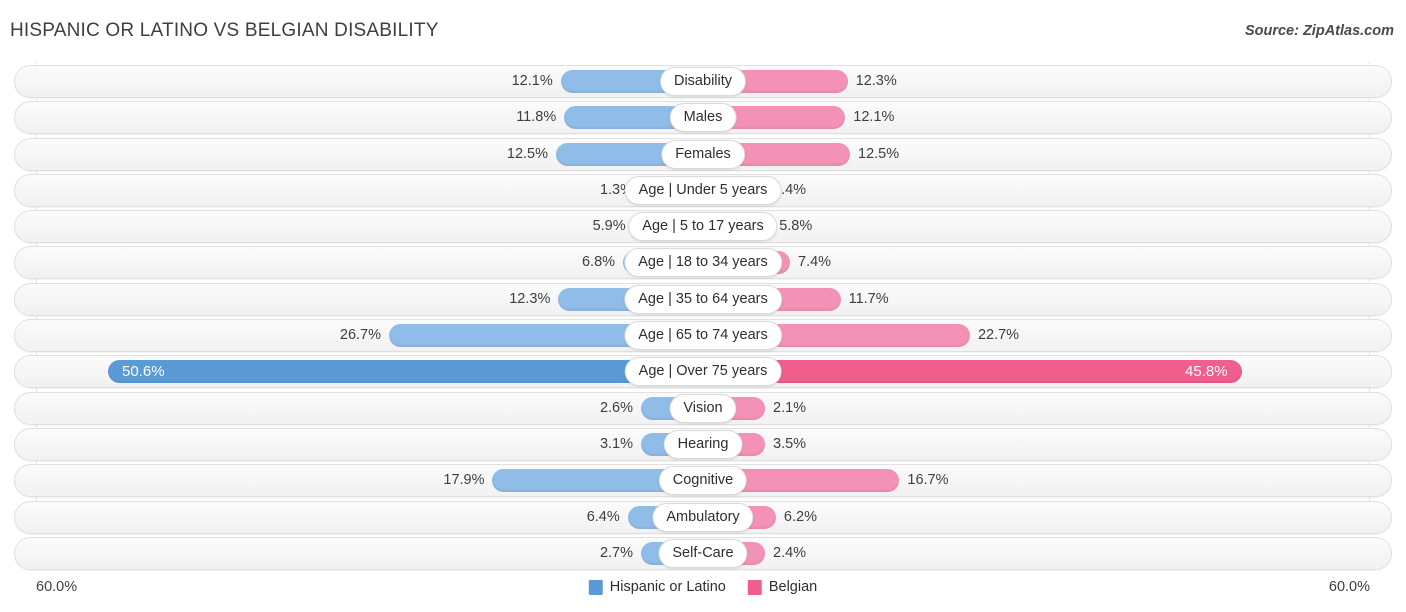 The image size is (1406, 612). I want to click on row-category-label: Age | 65 to 74 years, so click(703, 336).